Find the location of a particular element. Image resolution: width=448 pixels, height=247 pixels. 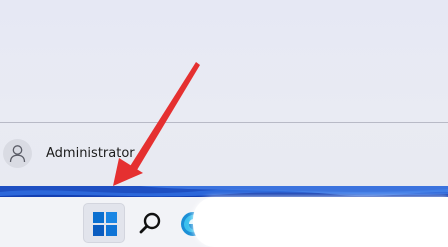

avatar is located at coordinates (17, 153).